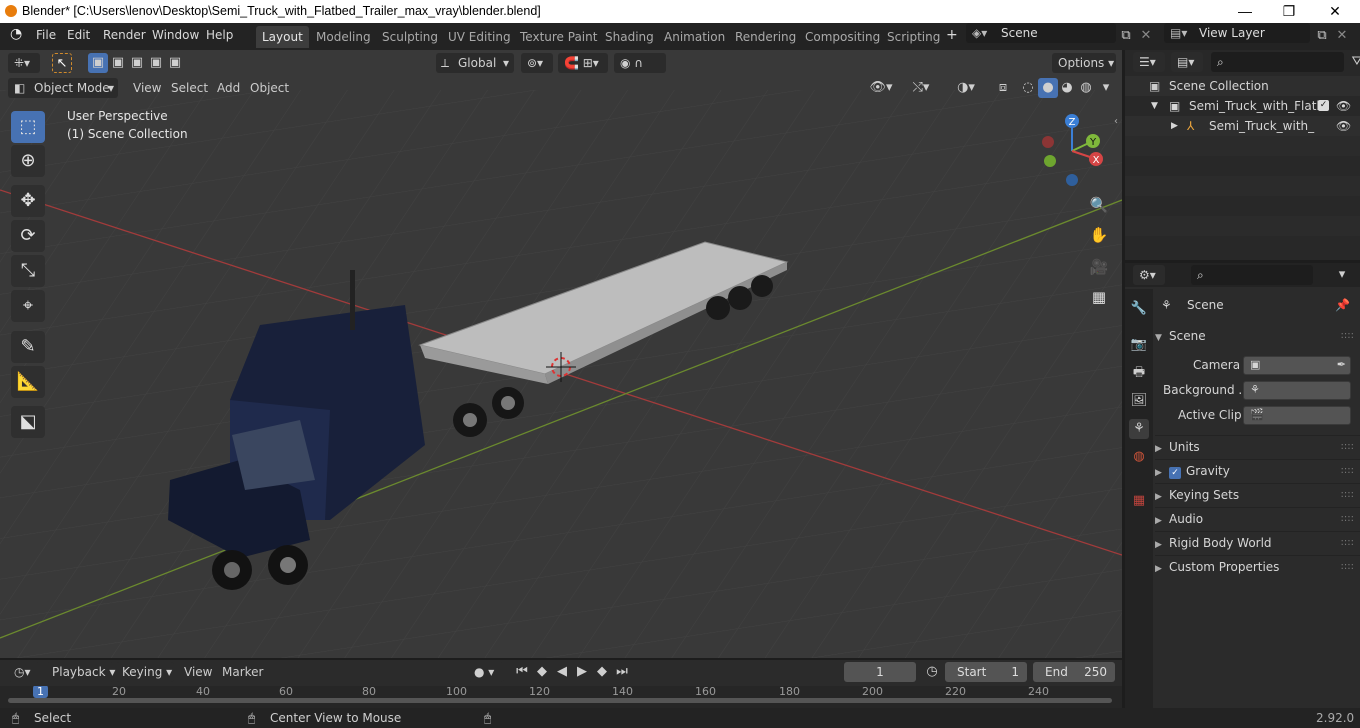 The image size is (1360, 728). Describe the element at coordinates (1174, 126) in the screenshot. I see `expand-triangle-icon: ▶` at that location.